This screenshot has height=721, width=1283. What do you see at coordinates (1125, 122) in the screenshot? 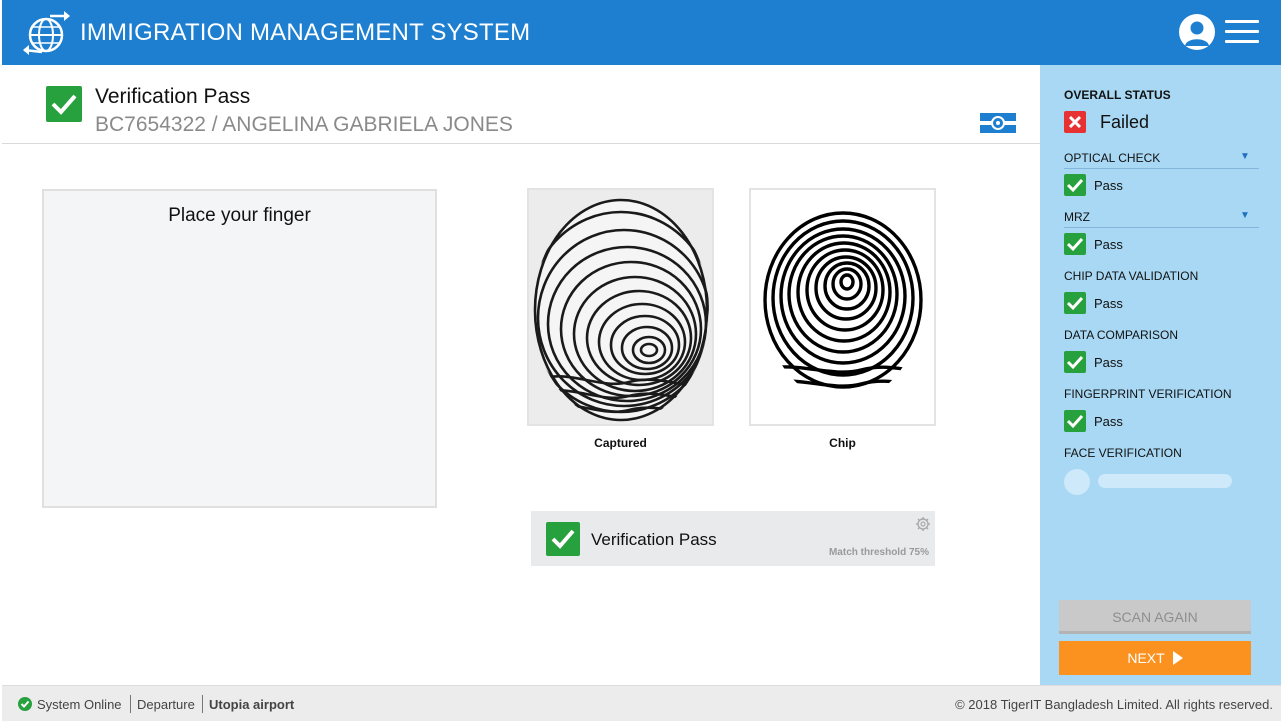
I see `overall-status-value: Failed` at bounding box center [1125, 122].